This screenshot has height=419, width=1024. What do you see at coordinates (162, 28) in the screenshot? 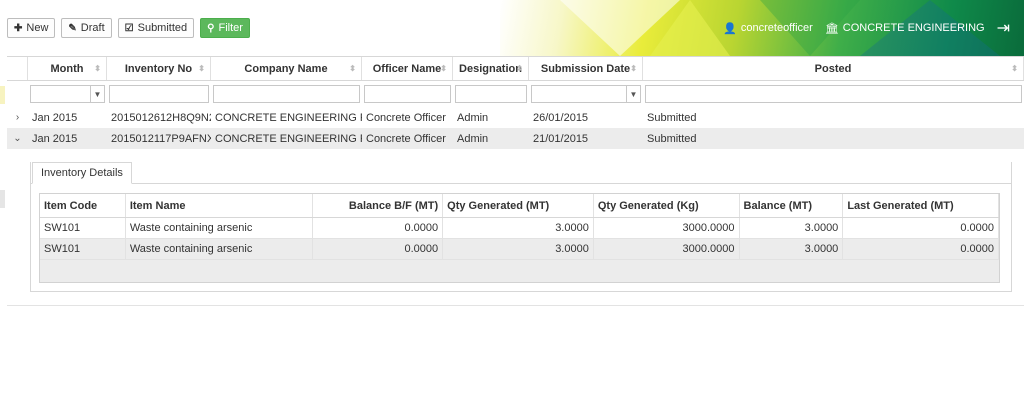
I see `submitted-button-label: Submitted` at bounding box center [162, 28].